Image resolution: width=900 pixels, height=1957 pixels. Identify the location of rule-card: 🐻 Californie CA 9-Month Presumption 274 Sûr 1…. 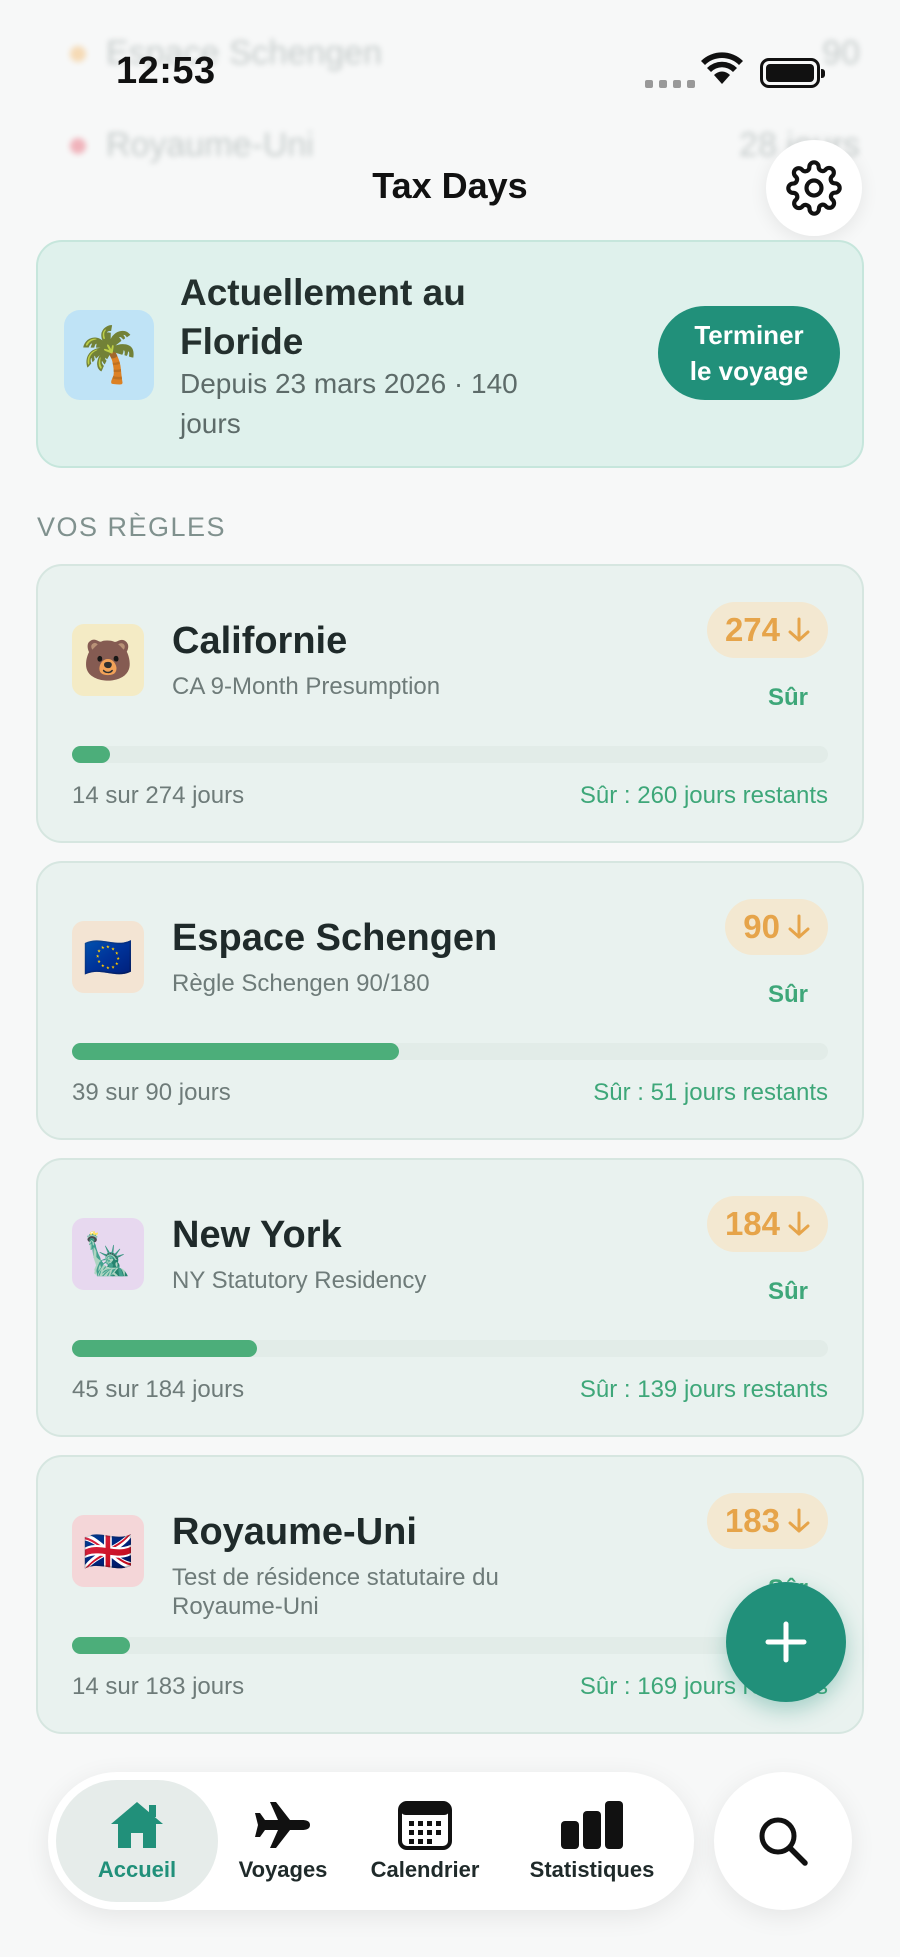
(450, 703).